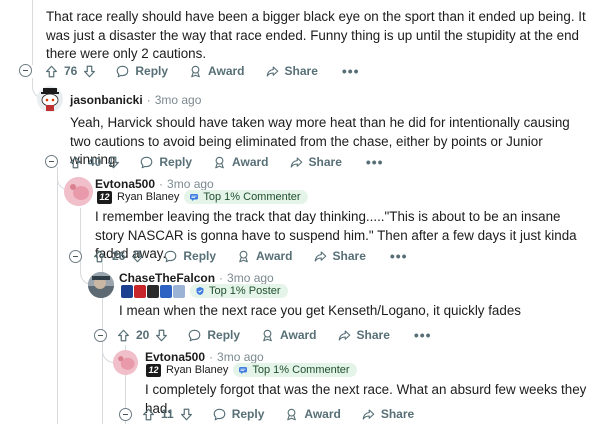  Describe the element at coordinates (104, 197) in the screenshot. I see `car-number-flair: 12` at that location.